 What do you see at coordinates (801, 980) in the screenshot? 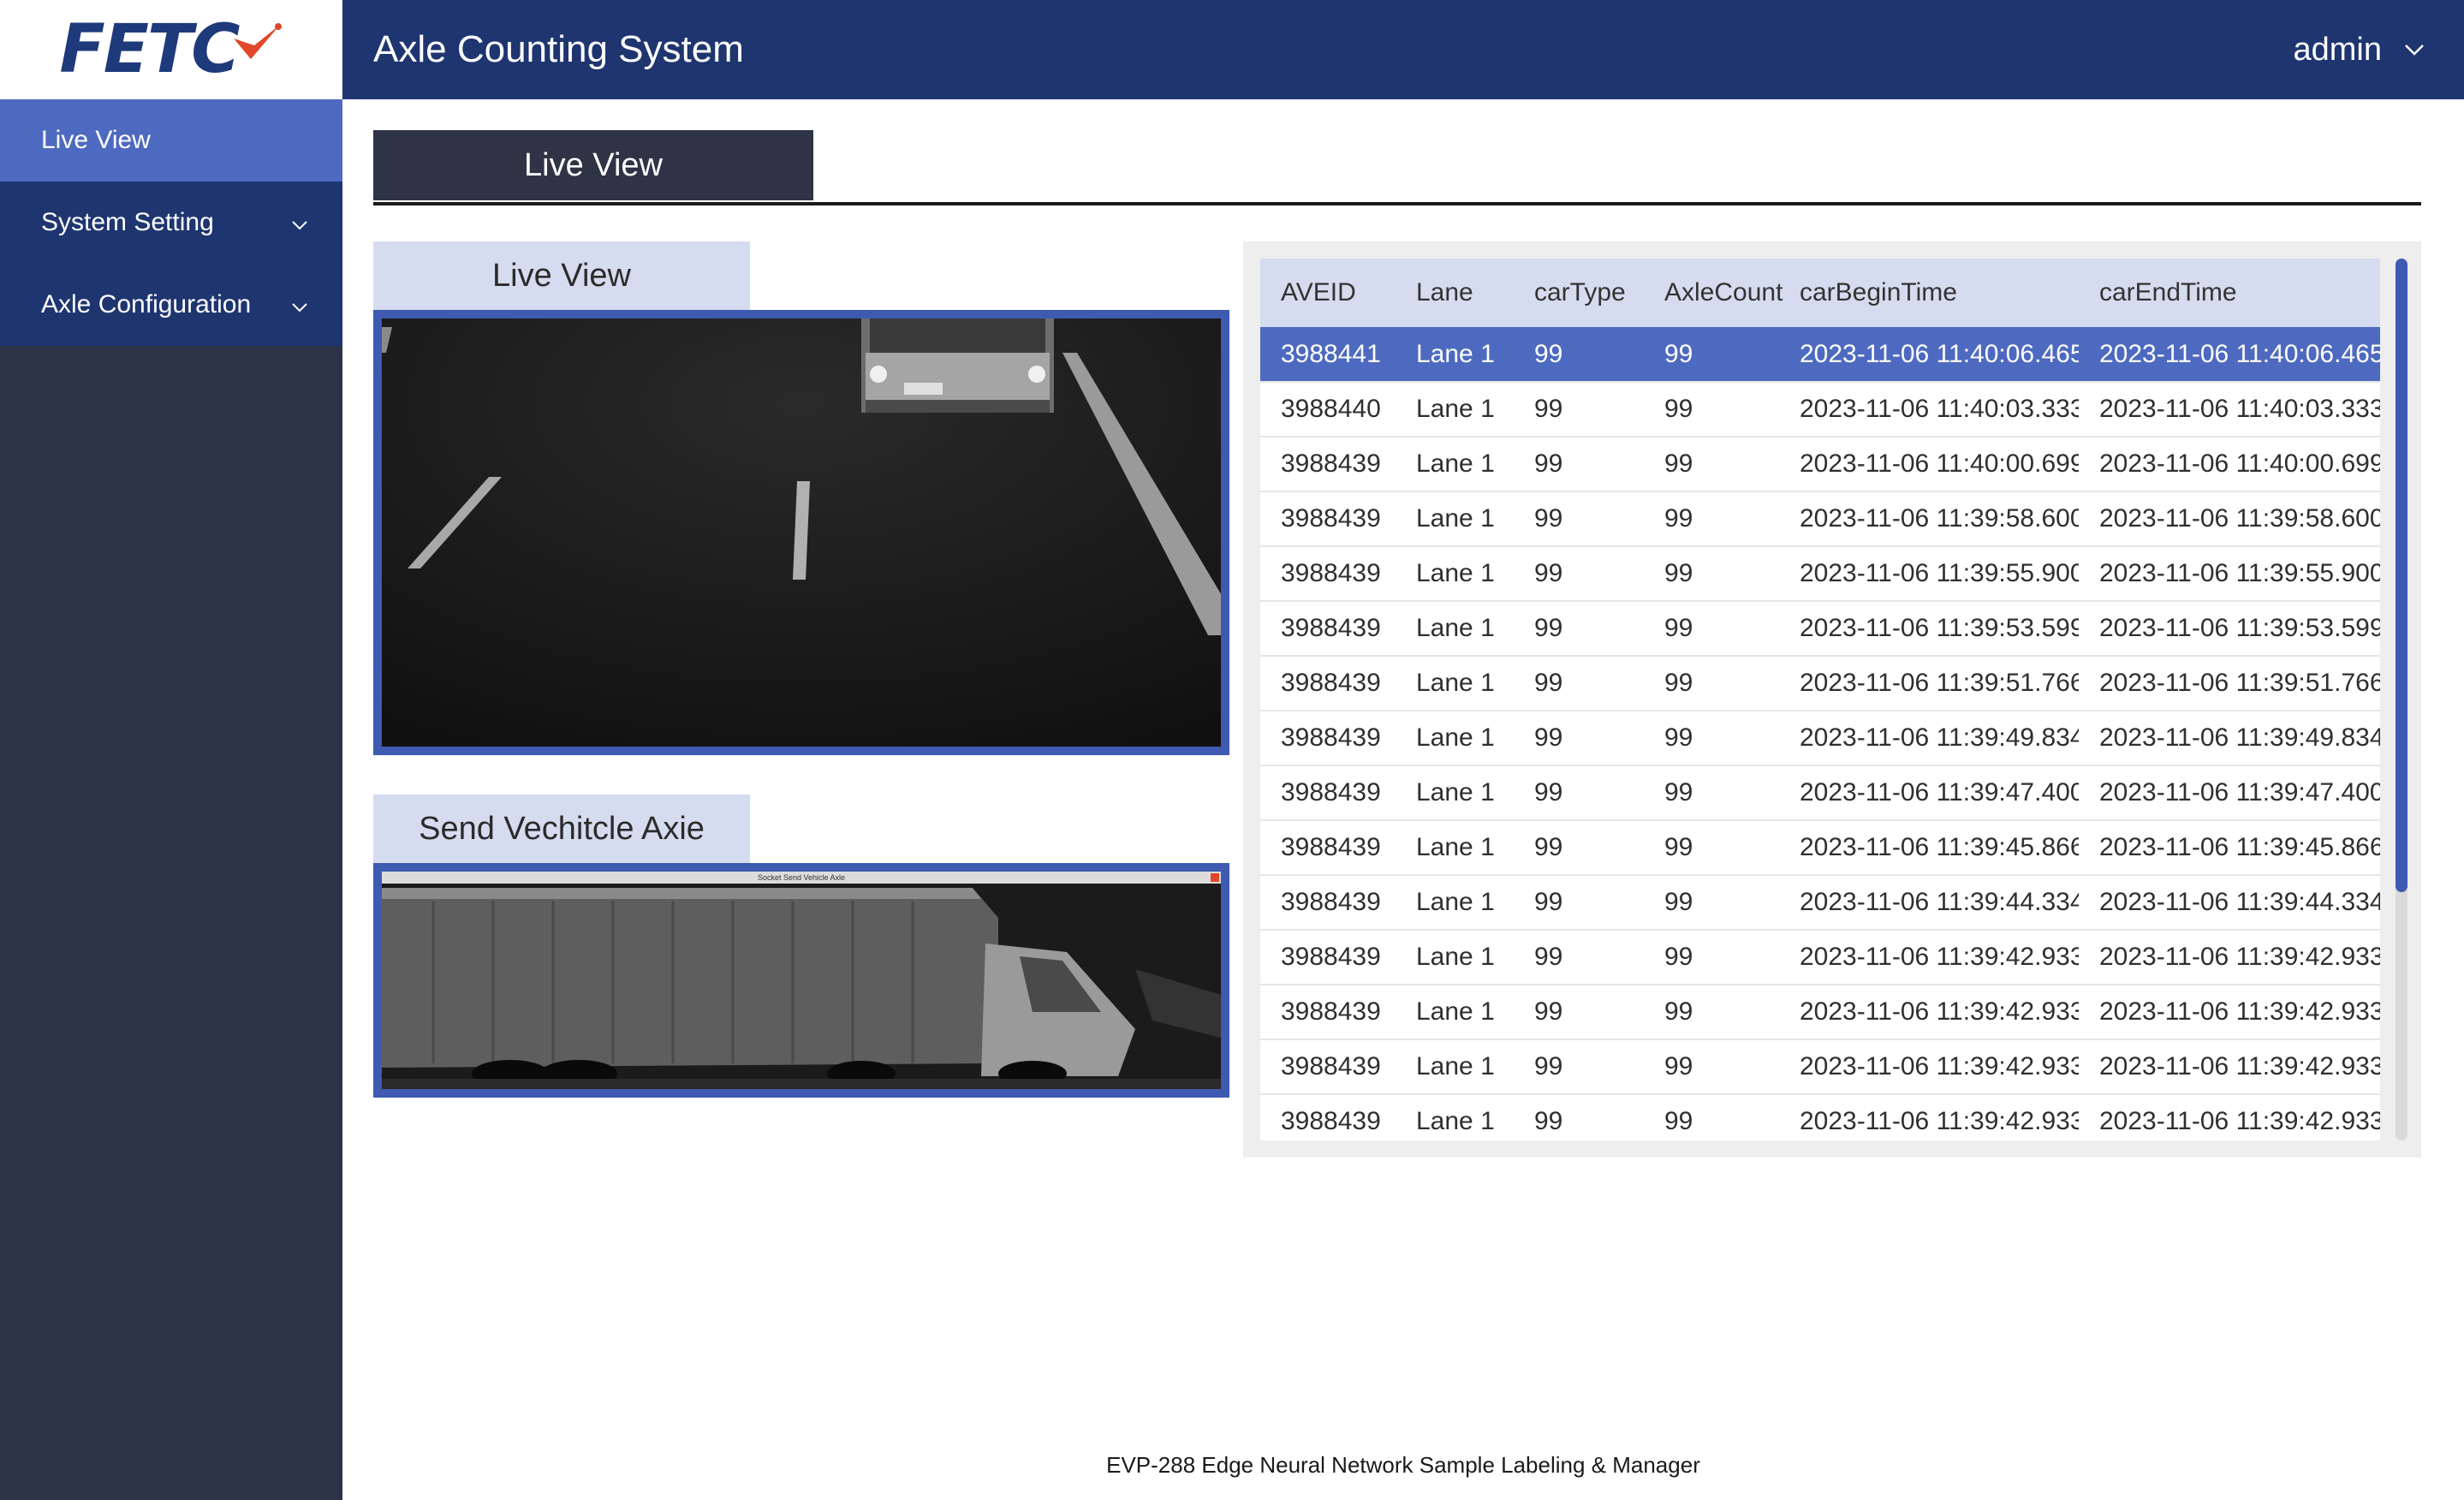
I see `send-vehicle-video: Socket Send Vehicle Axle` at bounding box center [801, 980].